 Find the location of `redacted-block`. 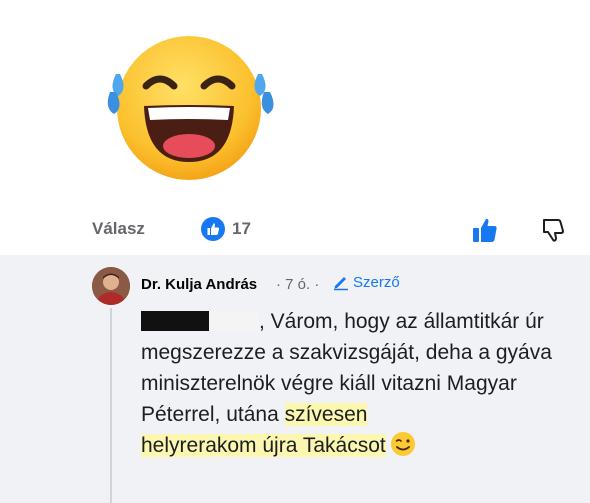

redacted-block is located at coordinates (175, 321).